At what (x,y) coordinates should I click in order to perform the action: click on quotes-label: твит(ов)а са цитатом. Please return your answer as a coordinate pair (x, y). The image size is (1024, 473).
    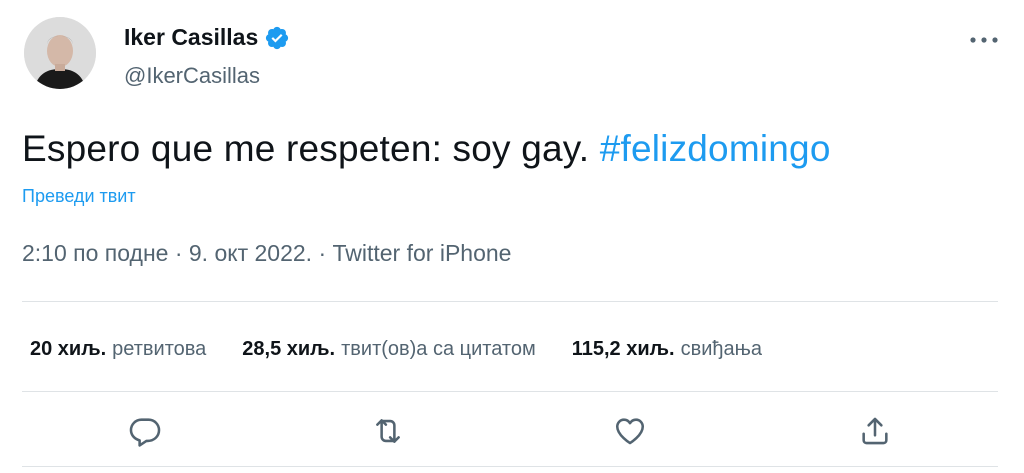
    Looking at the image, I should click on (438, 349).